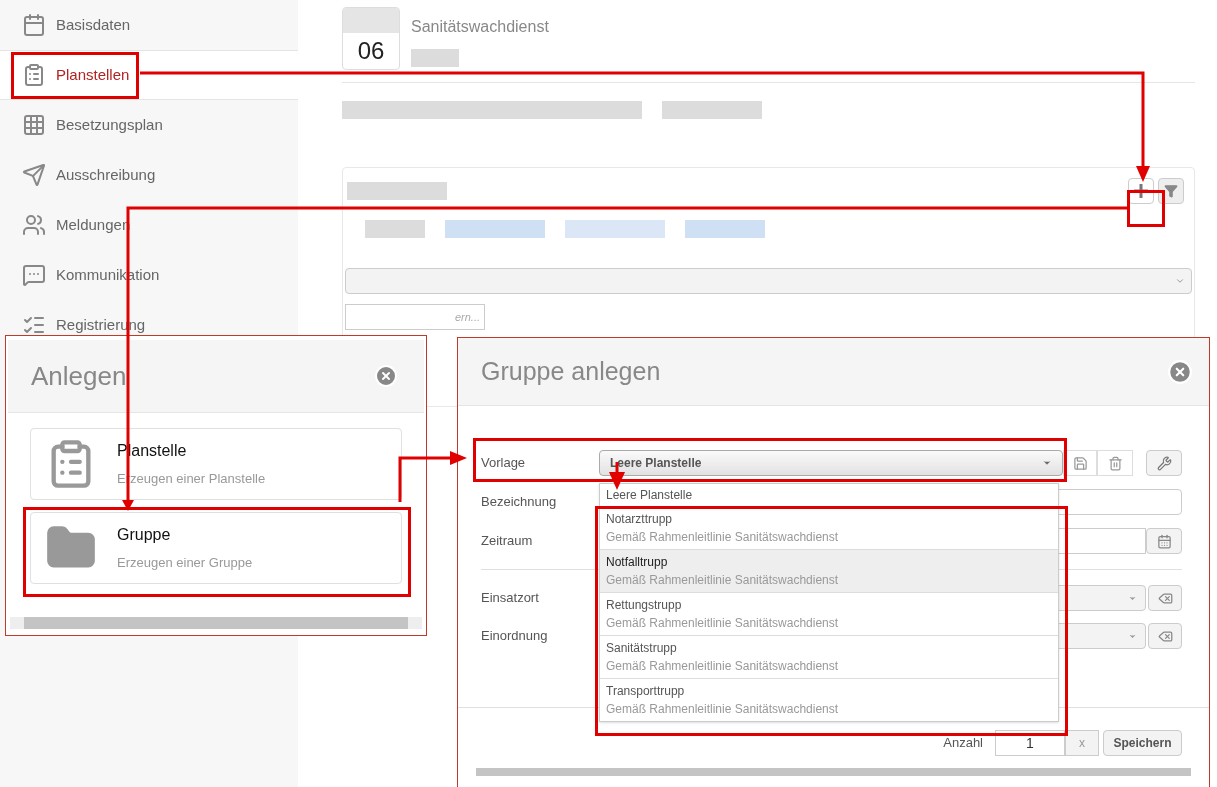 The width and height of the screenshot is (1217, 787). What do you see at coordinates (829, 699) in the screenshot?
I see `dropdown-option: Transporttrupp Gemäß Rahmenleitlinie Sanitätswachdienst` at bounding box center [829, 699].